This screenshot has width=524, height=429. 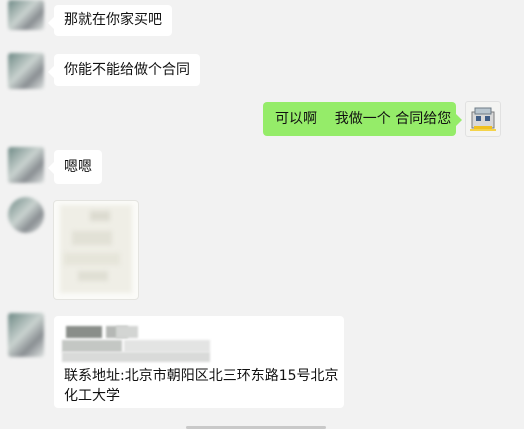 I want to click on message-bubble: 你能不能给做个合同, so click(x=124, y=70).